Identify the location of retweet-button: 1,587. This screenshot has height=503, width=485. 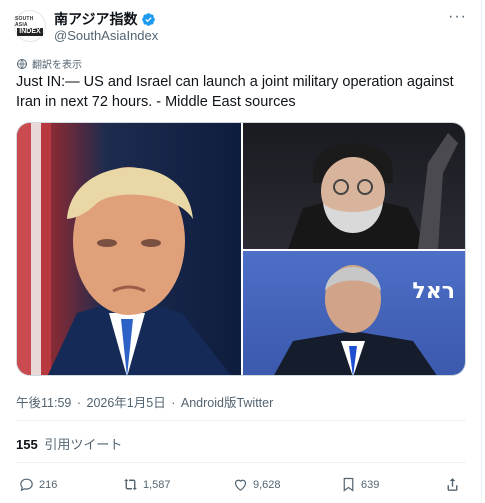
(146, 484).